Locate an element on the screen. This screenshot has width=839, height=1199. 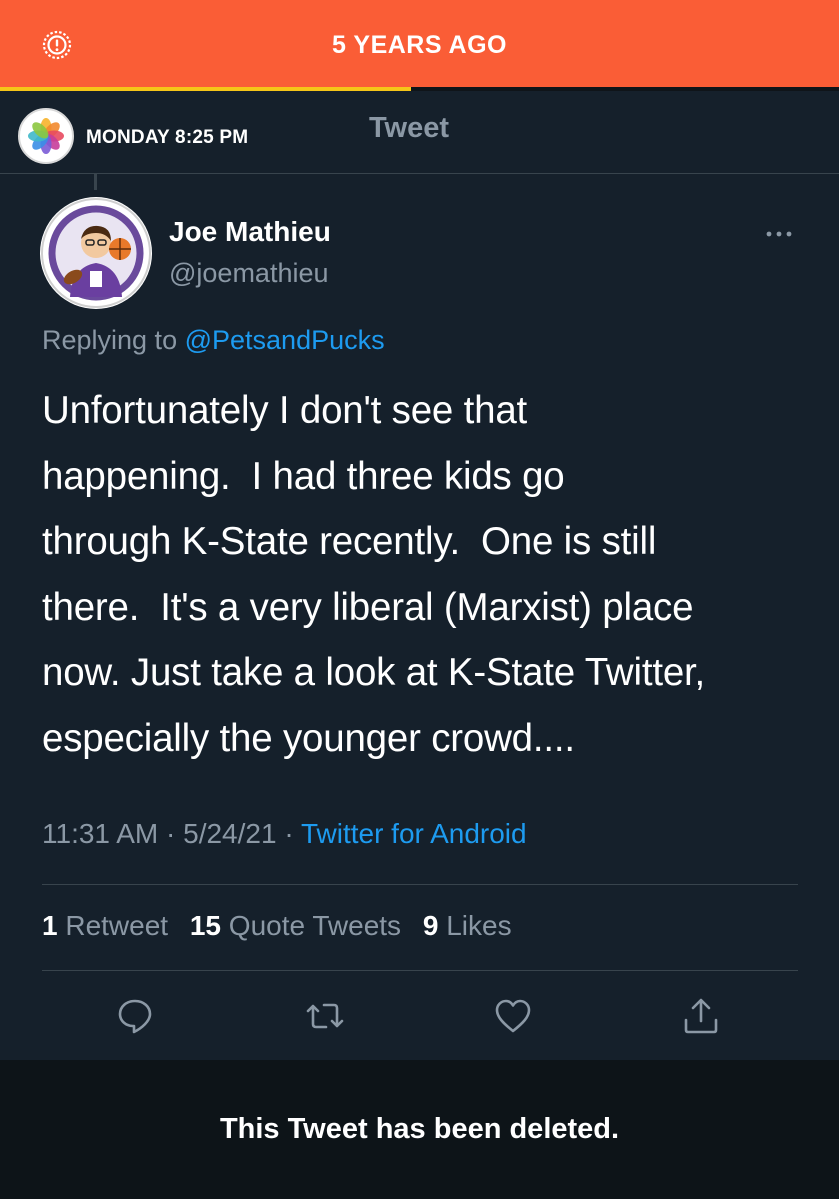
photos-icon is located at coordinates (46, 136).